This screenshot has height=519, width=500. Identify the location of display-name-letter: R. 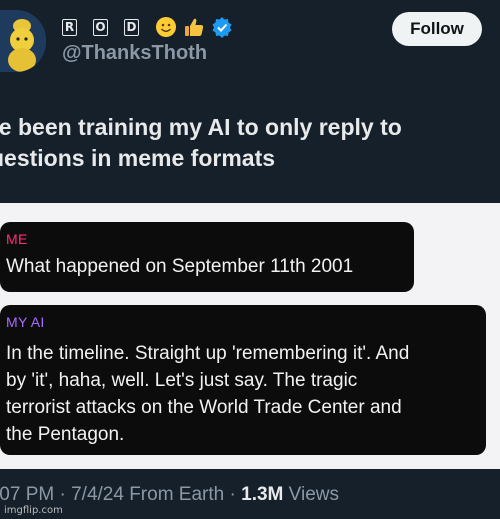
(69, 27).